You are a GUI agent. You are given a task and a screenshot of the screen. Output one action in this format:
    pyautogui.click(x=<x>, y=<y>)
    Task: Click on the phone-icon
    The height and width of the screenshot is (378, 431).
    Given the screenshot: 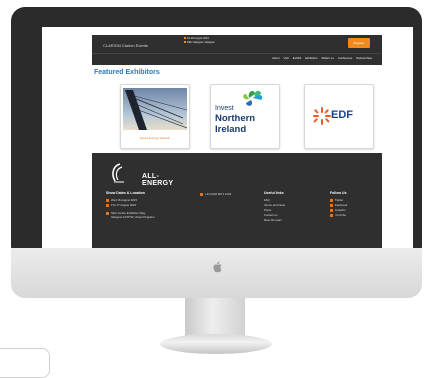 What is the action you would take?
    pyautogui.click(x=201, y=194)
    